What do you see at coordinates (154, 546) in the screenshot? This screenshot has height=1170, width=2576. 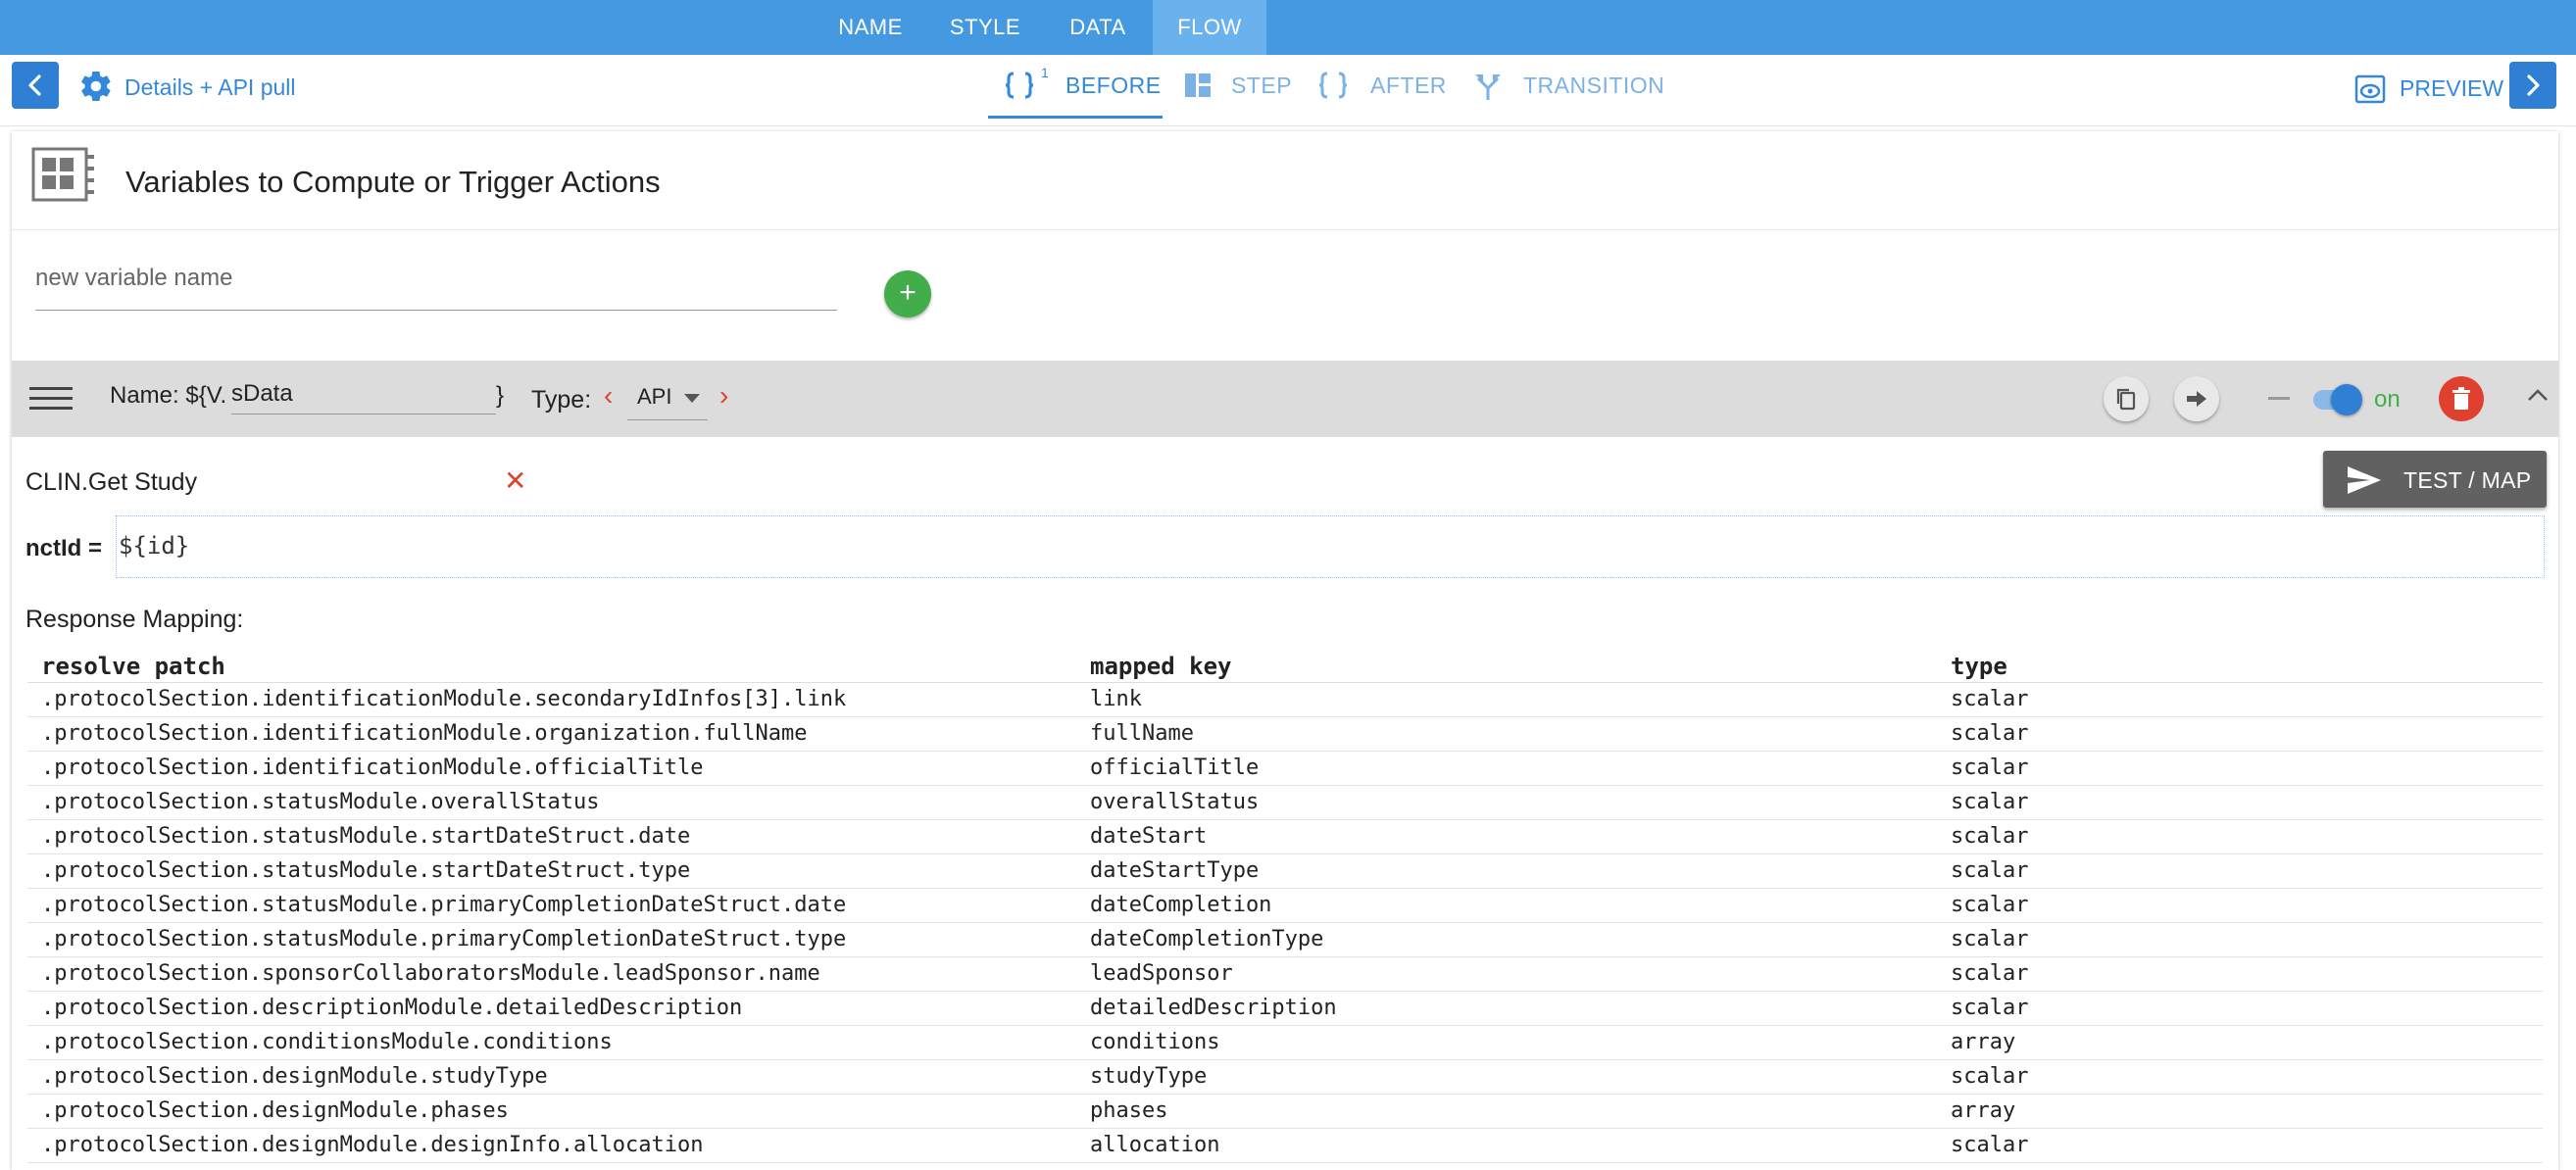 I see `param-value: ${id}` at bounding box center [154, 546].